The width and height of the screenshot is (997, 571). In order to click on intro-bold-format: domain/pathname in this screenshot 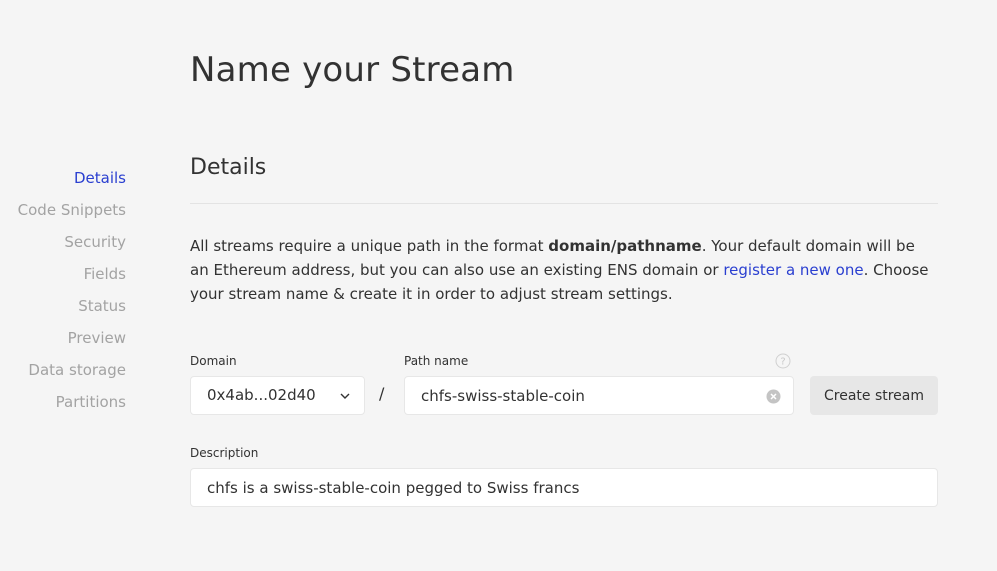, I will do `click(625, 246)`.